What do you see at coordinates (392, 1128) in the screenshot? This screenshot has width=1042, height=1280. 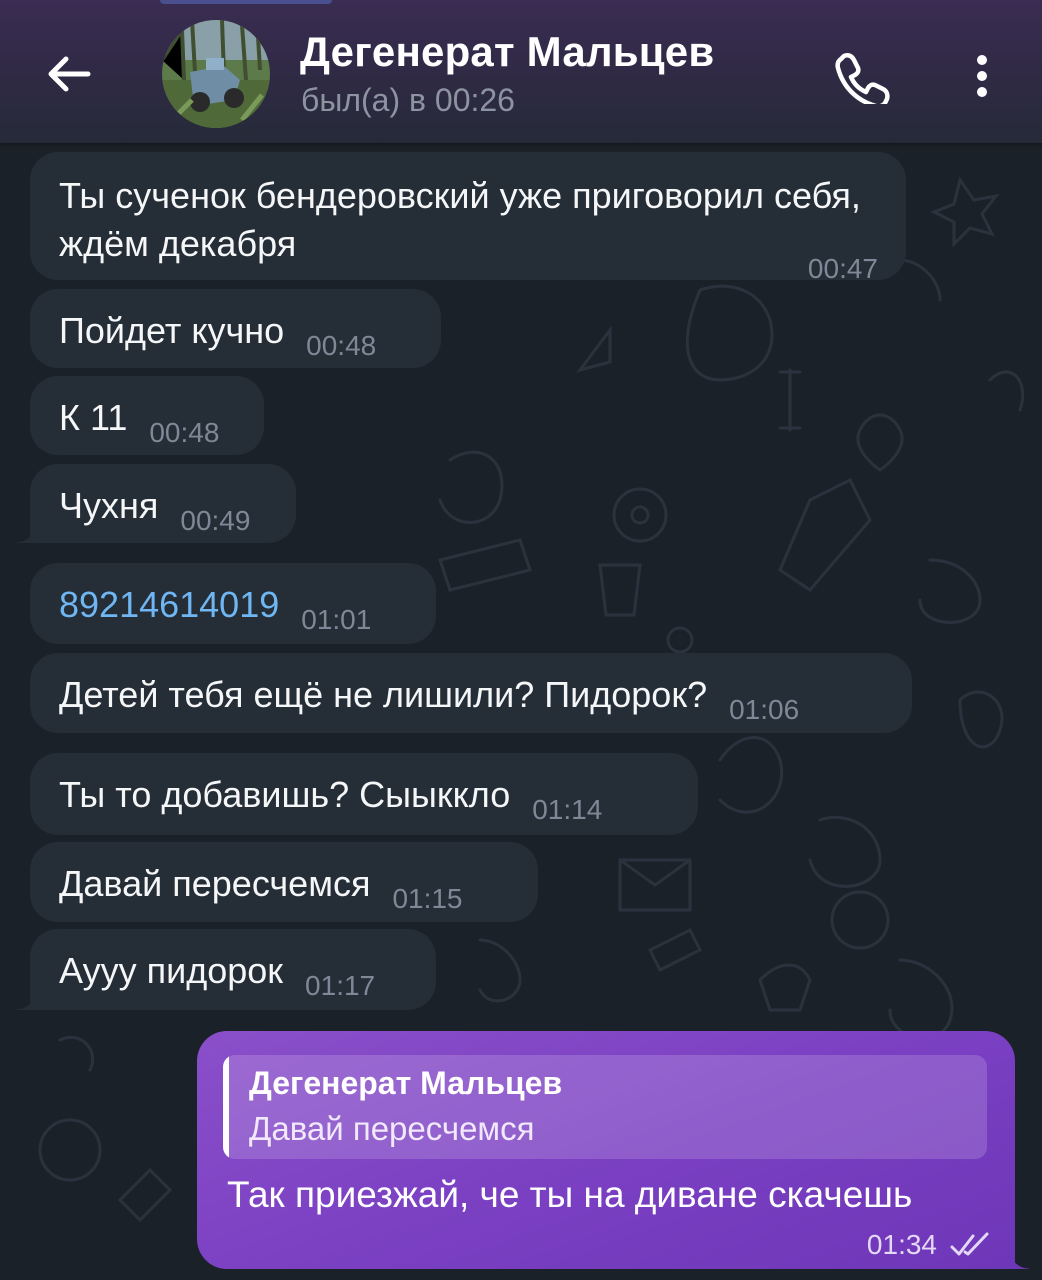 I see `reply-quote-text: Давай пересчемся` at bounding box center [392, 1128].